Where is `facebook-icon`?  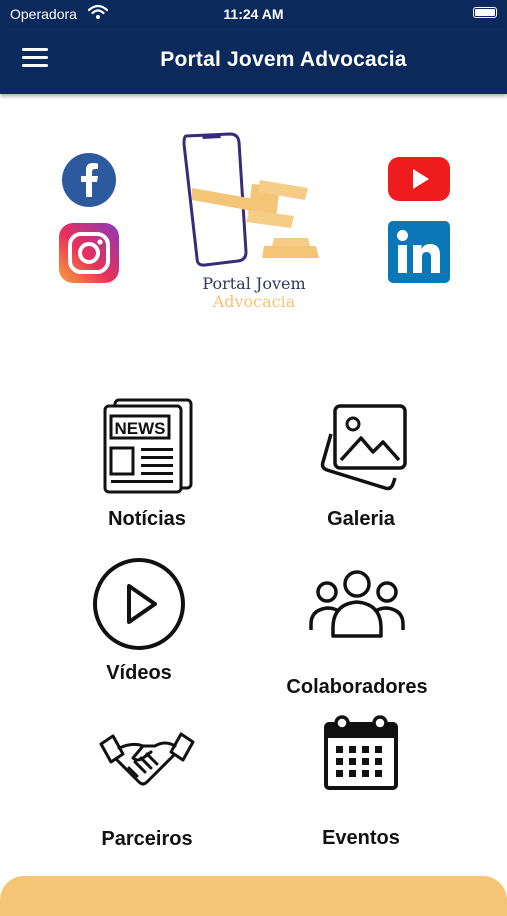
facebook-icon is located at coordinates (89, 180).